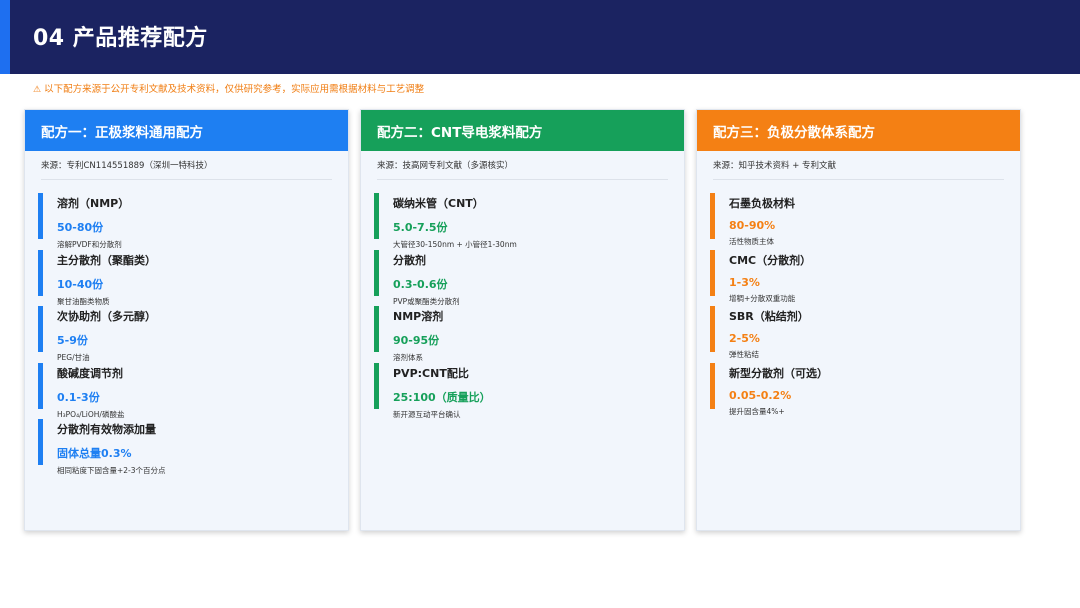 The height and width of the screenshot is (608, 1080). Describe the element at coordinates (120, 38) in the screenshot. I see `page-title: 04 产品推荐配方` at that location.